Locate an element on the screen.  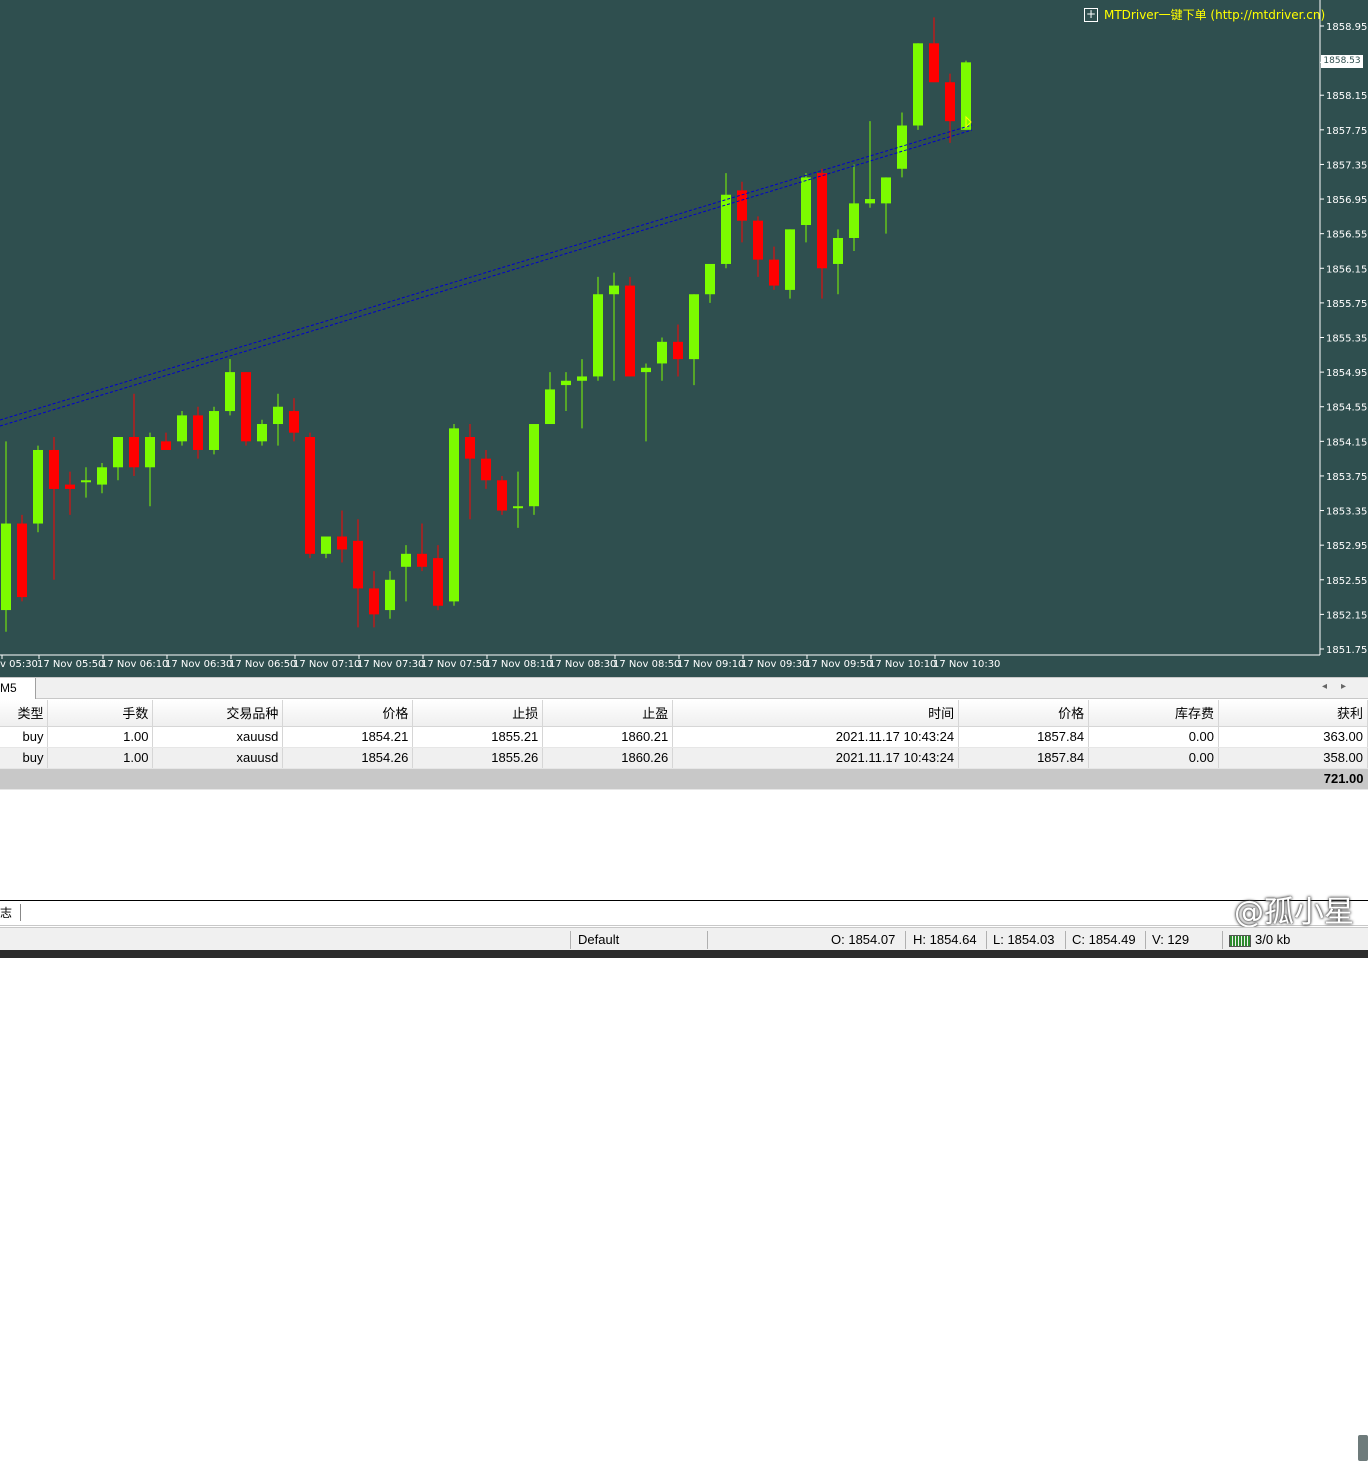
cell-symbol: xauusd is located at coordinates (218, 737).